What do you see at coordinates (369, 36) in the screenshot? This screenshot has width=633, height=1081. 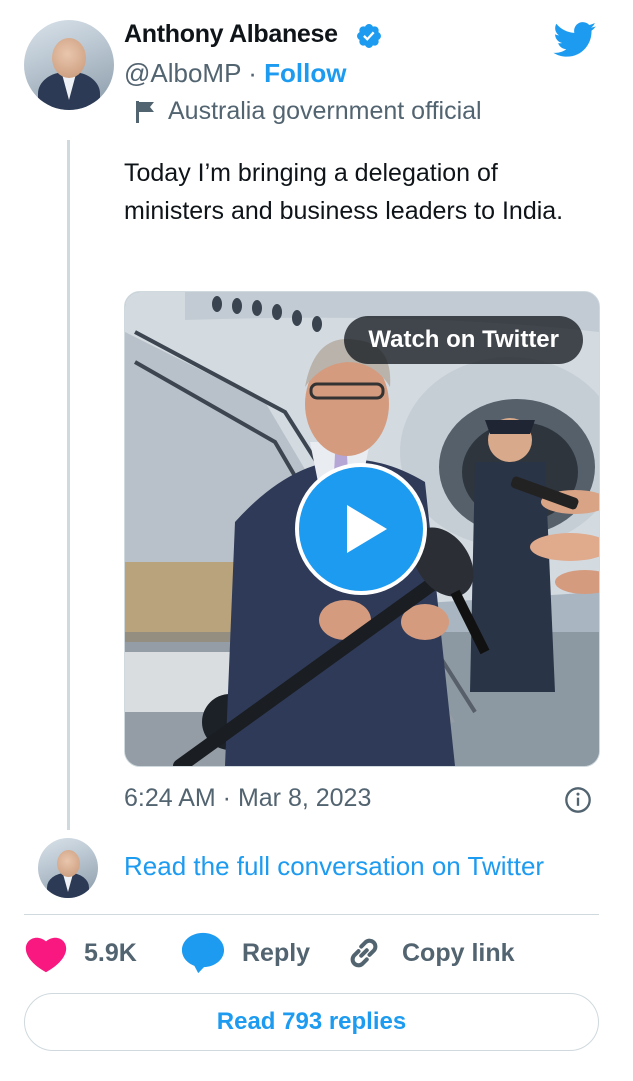 I see `verified-badge-icon` at bounding box center [369, 36].